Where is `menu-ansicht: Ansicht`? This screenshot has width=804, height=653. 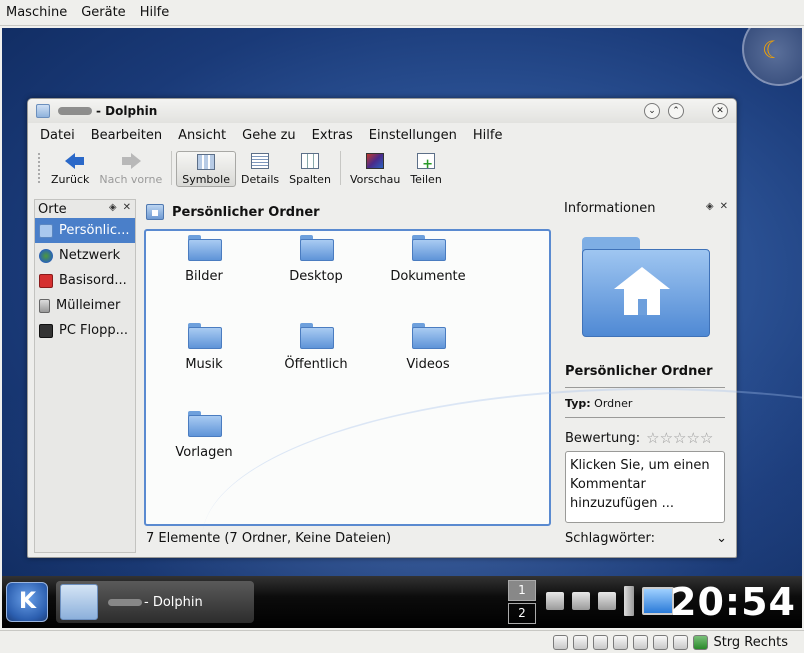
menu-ansicht: Ansicht is located at coordinates (202, 135).